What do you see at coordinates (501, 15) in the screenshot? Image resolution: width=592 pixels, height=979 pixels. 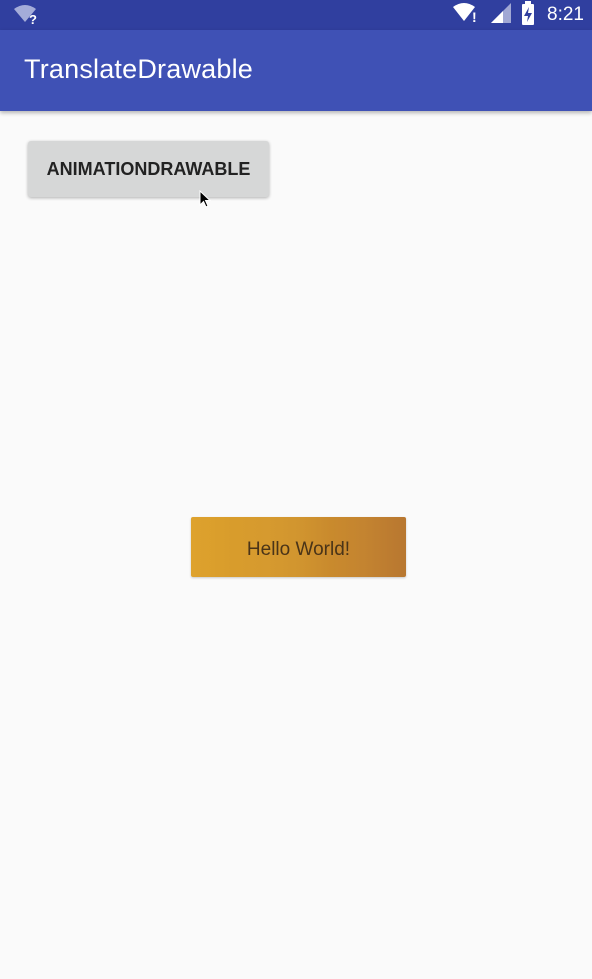 I see `signal-icon` at bounding box center [501, 15].